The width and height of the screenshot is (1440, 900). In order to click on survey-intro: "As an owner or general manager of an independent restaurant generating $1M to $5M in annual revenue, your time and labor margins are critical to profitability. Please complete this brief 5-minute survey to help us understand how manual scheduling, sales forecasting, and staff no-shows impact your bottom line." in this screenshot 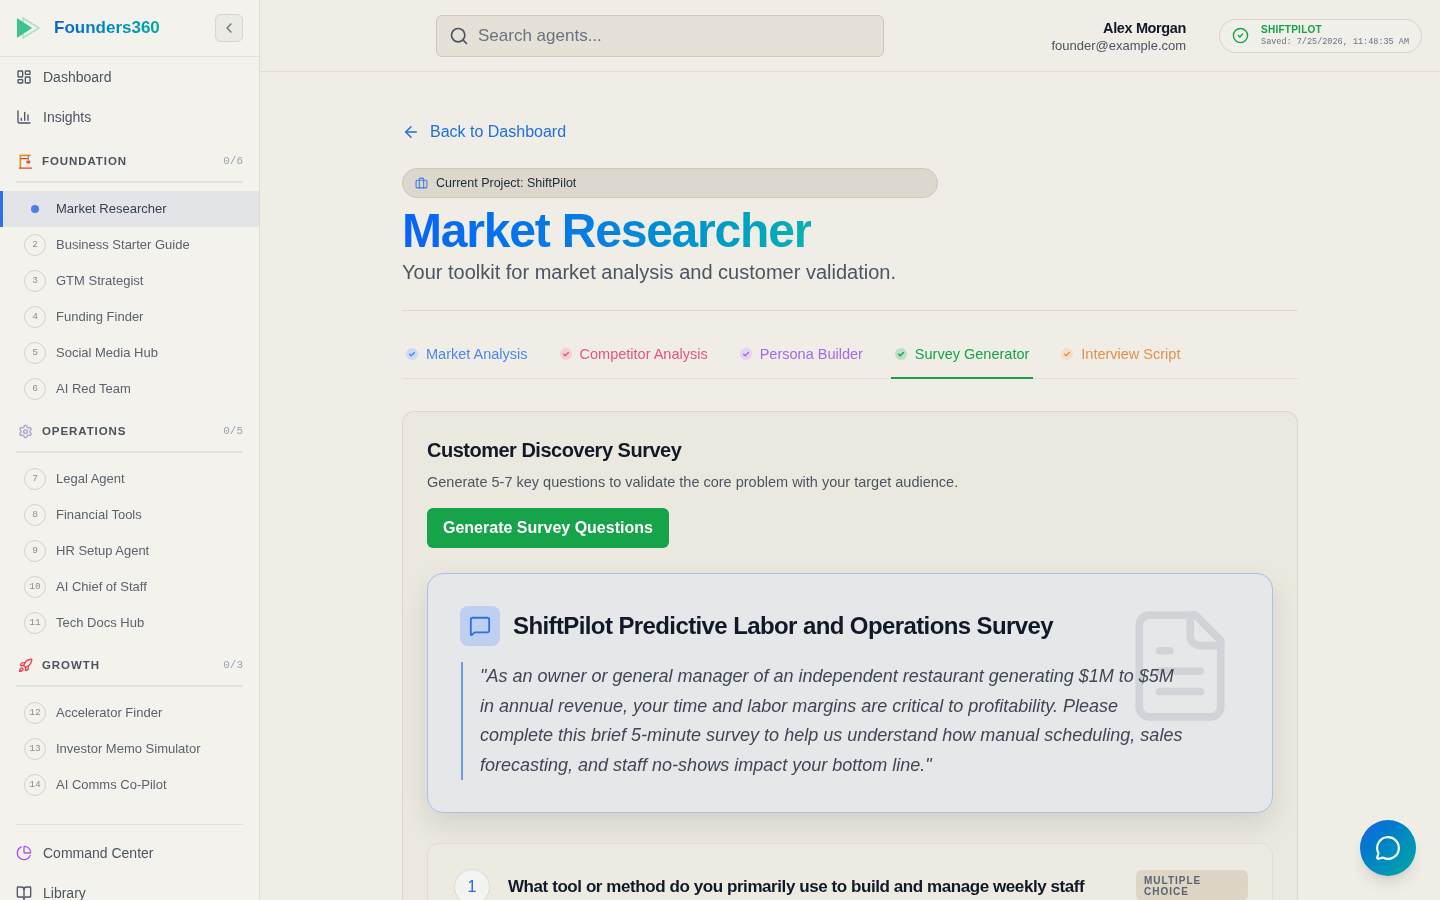, I will do `click(822, 721)`.